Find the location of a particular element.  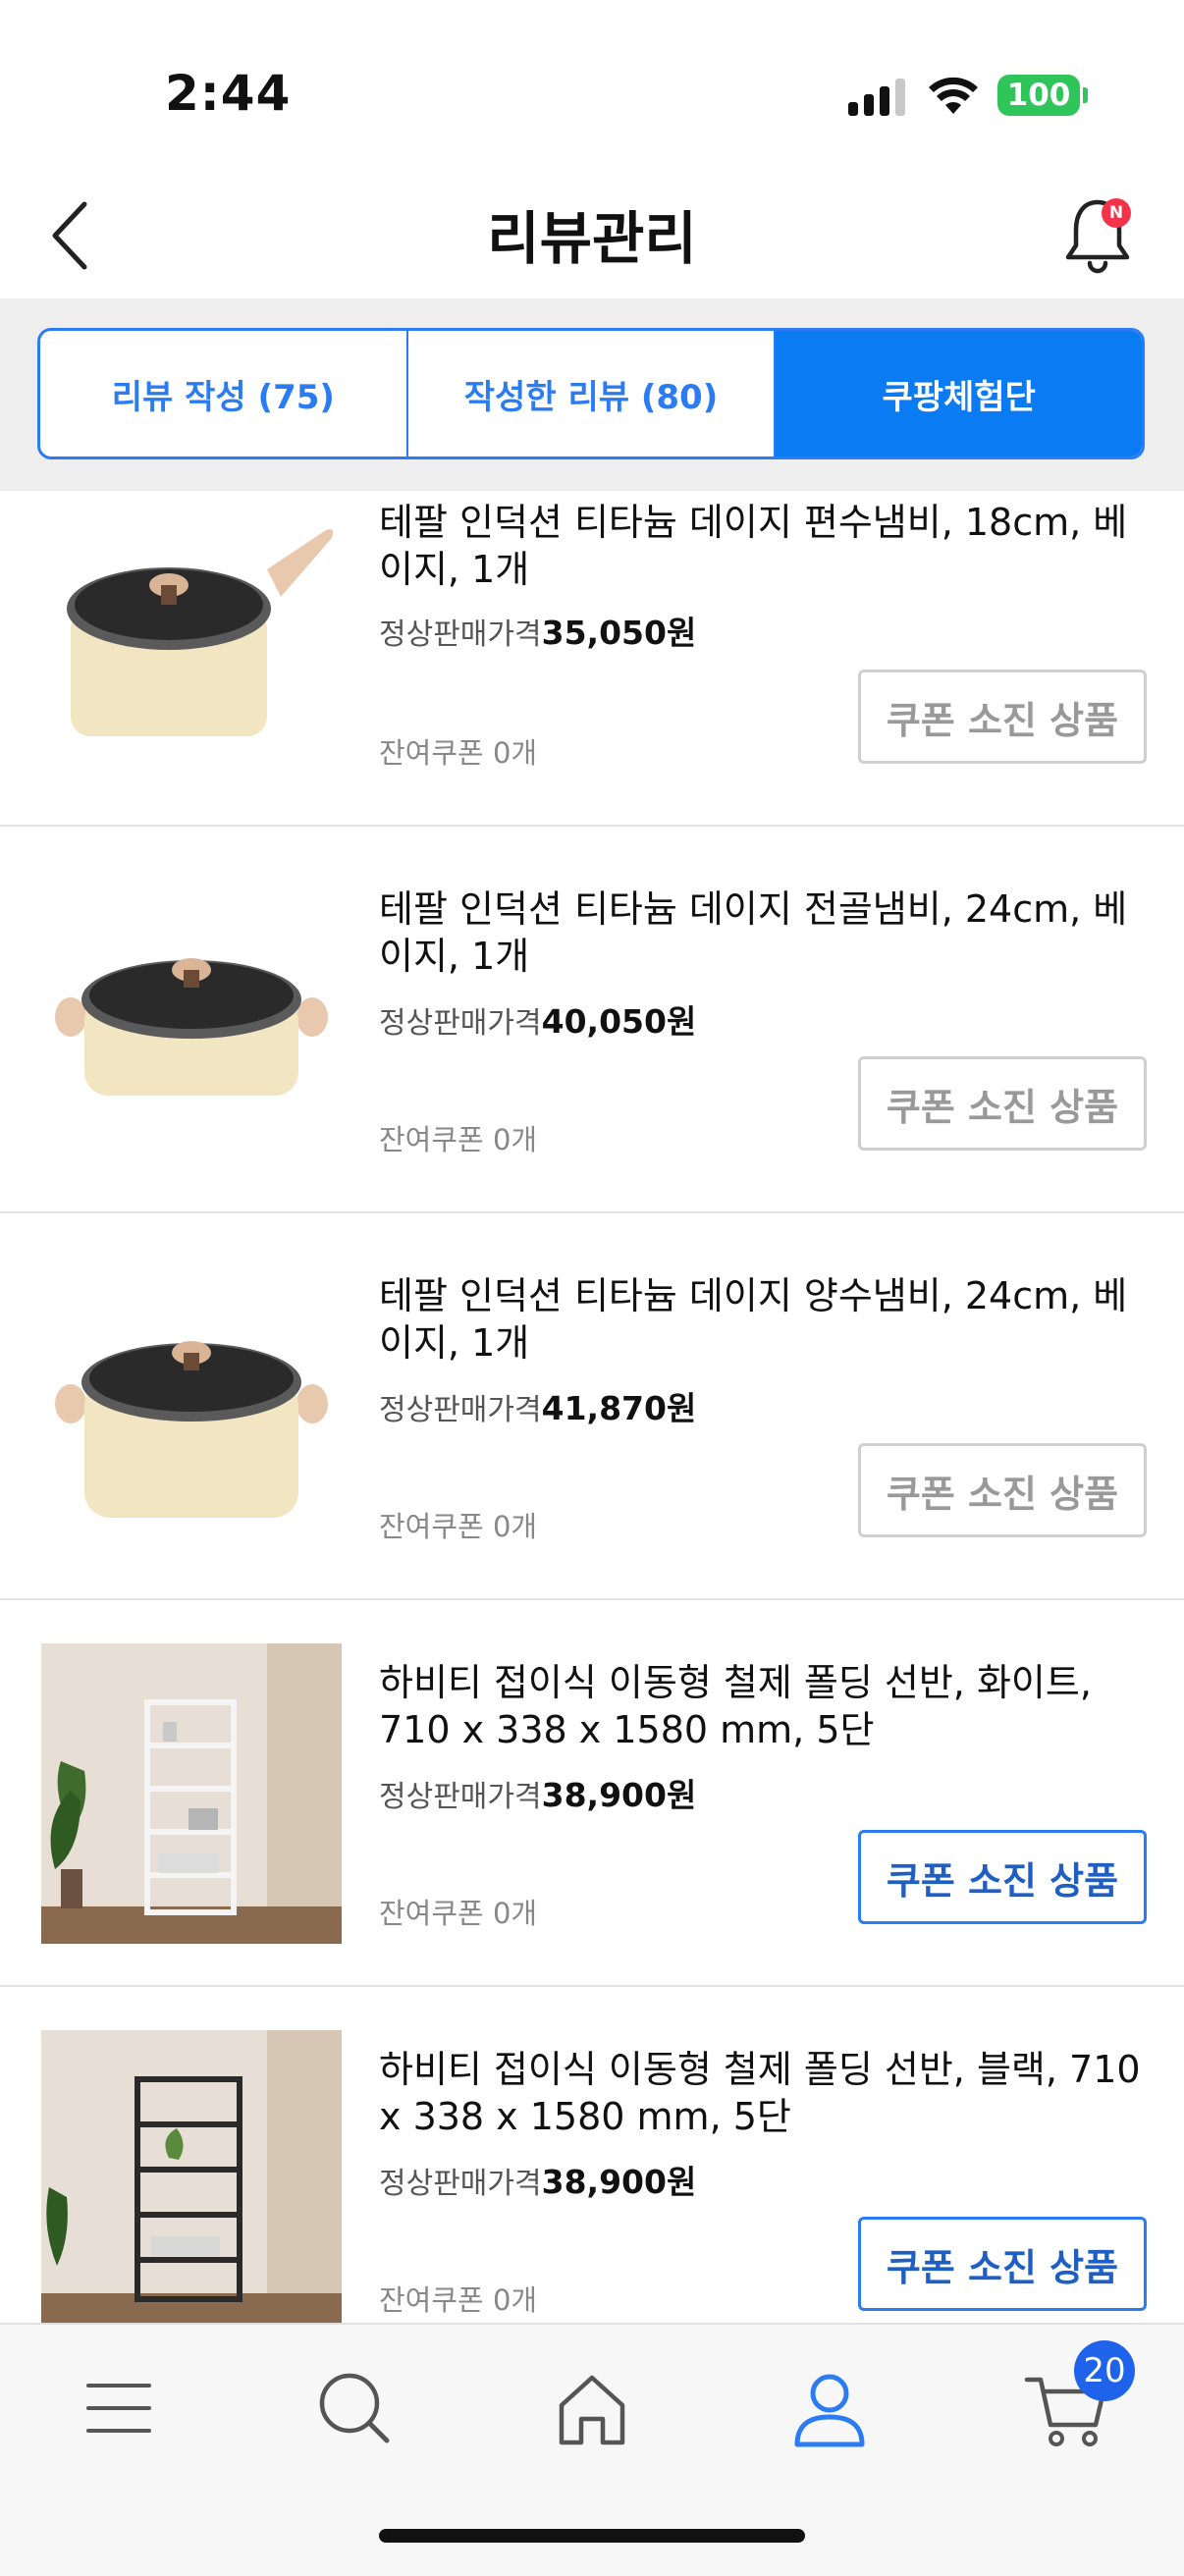

product-price: 정상판매가격40,050원 is located at coordinates (537, 1019).